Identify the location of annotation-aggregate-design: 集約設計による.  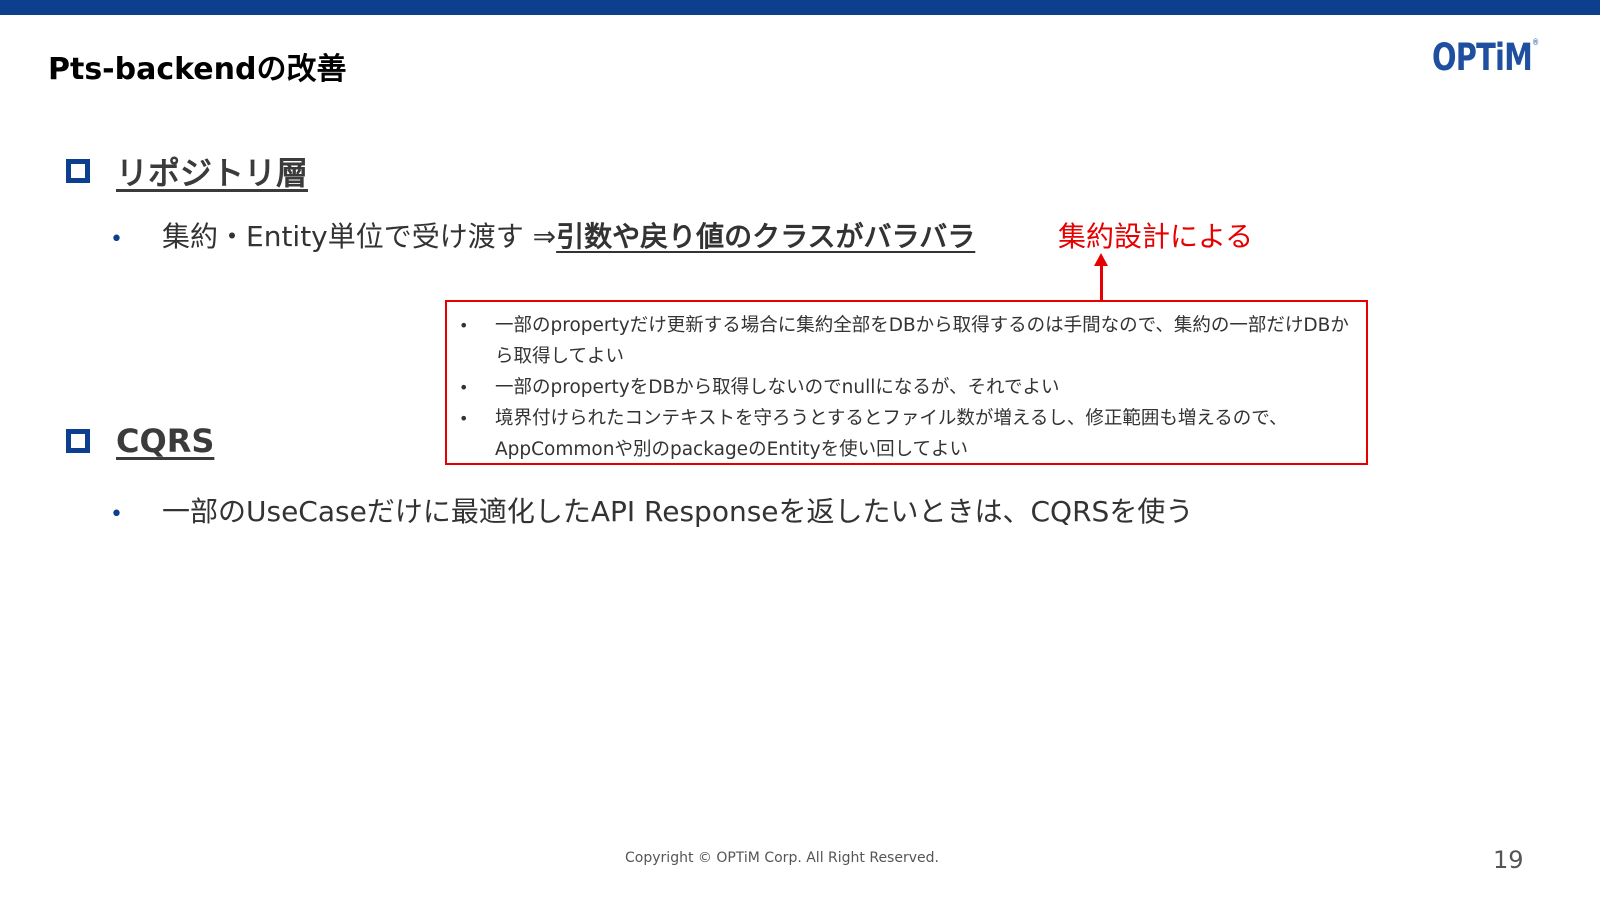
(1156, 236).